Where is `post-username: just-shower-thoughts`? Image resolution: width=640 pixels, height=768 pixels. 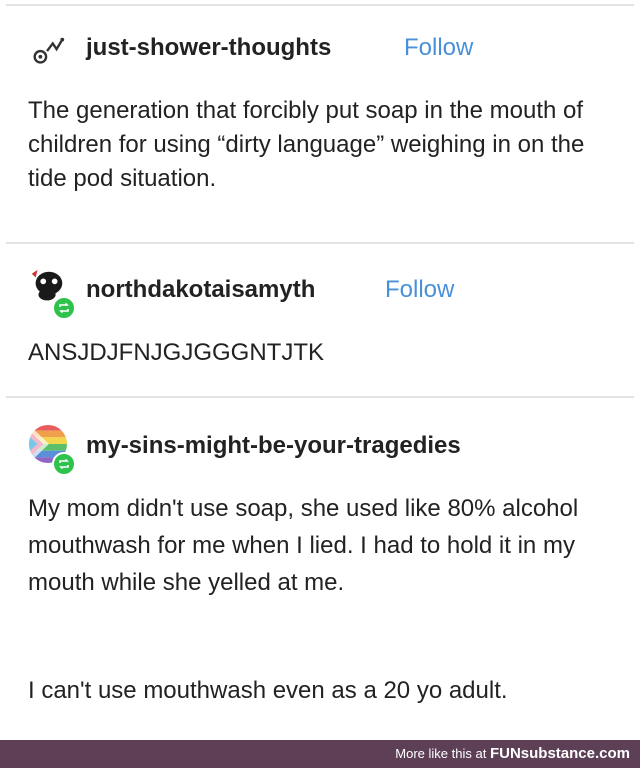 post-username: just-shower-thoughts is located at coordinates (208, 48).